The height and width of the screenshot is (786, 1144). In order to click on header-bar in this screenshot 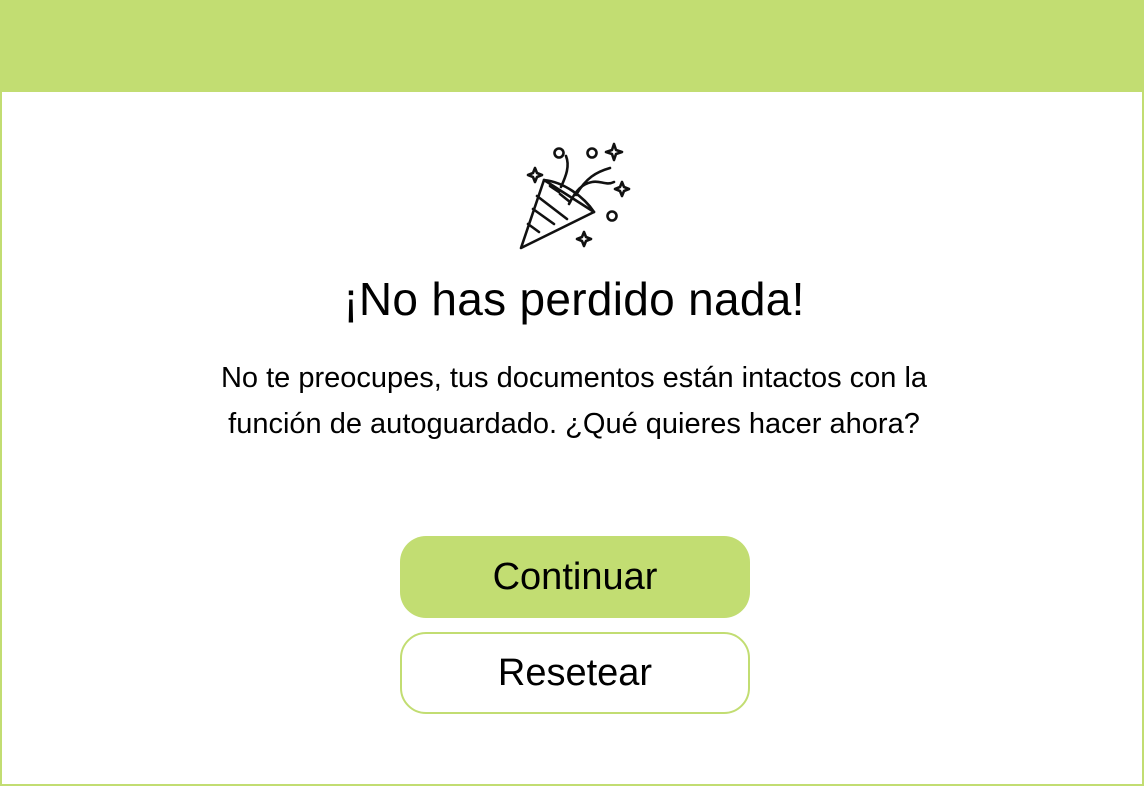, I will do `click(572, 46)`.